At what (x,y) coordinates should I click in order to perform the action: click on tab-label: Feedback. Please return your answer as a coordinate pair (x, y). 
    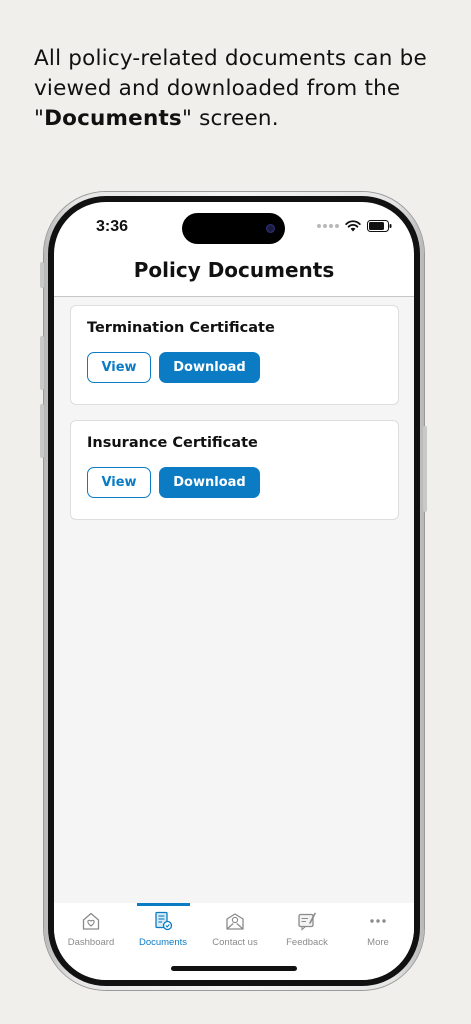
    Looking at the image, I should click on (307, 942).